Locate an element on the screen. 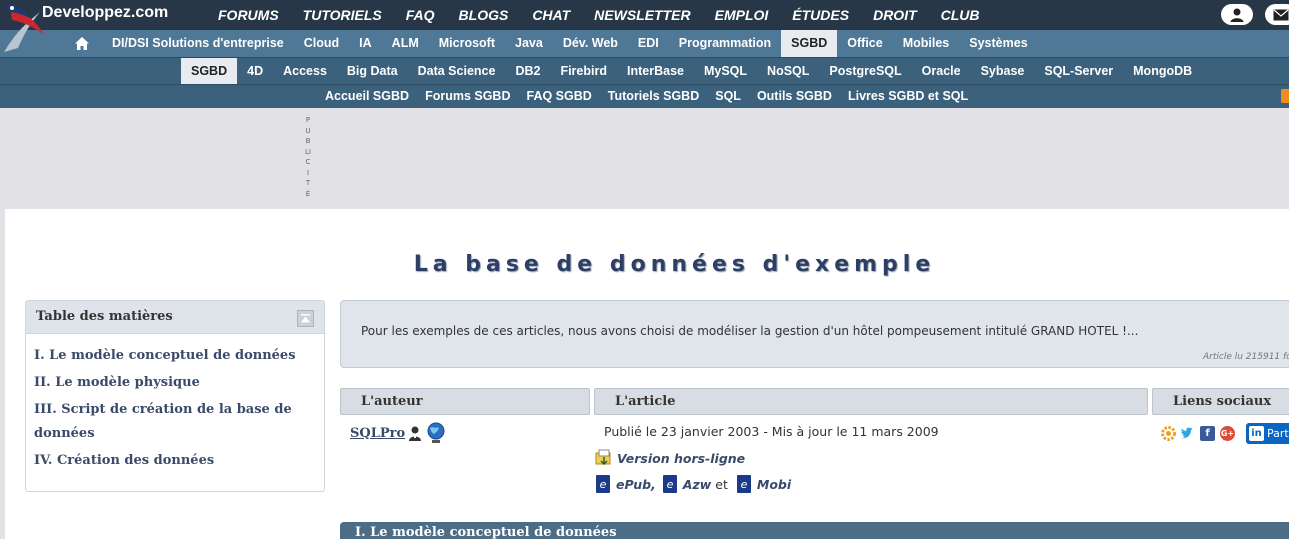  section-header: I. Le modèle conceptuel de données is located at coordinates (814, 530).